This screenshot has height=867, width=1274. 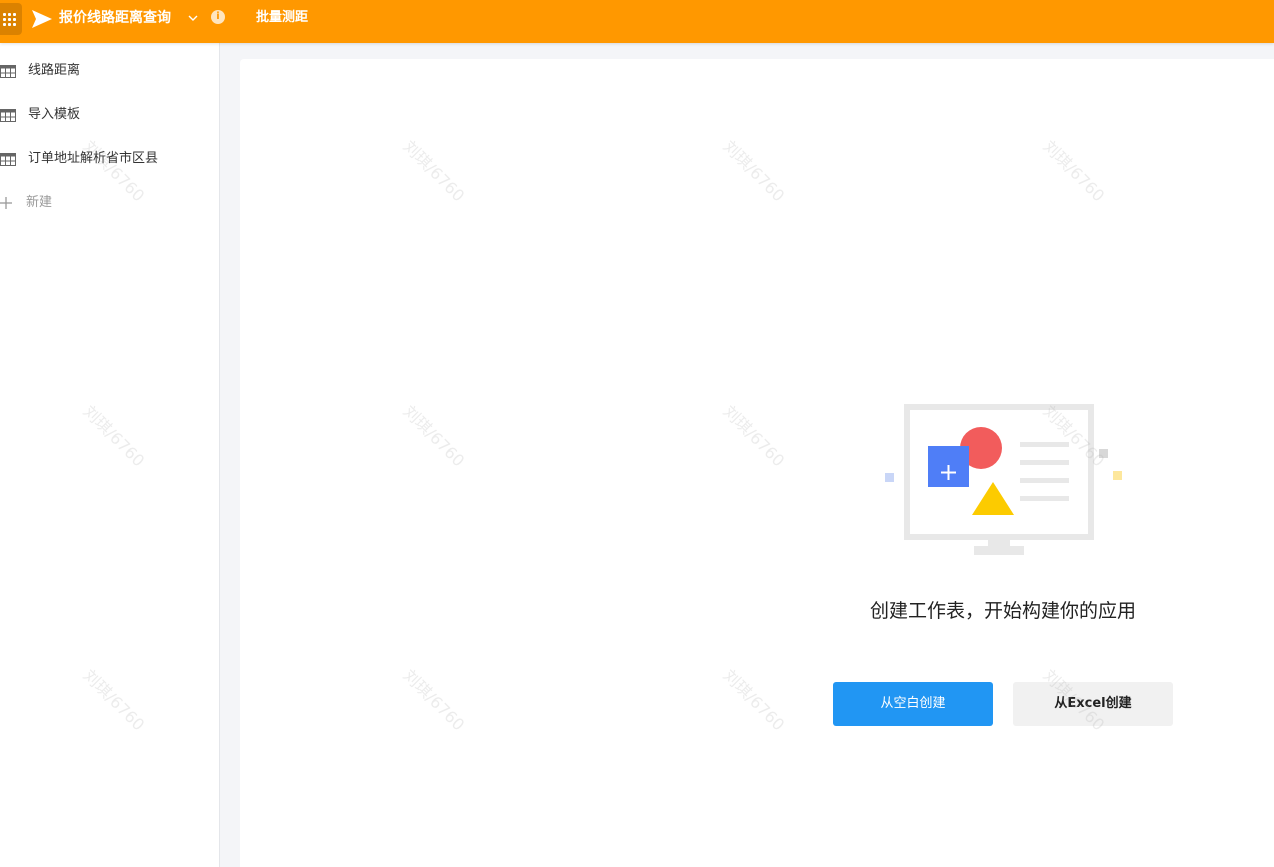 I want to click on tab-batch-distance: 批量测距, so click(x=282, y=18).